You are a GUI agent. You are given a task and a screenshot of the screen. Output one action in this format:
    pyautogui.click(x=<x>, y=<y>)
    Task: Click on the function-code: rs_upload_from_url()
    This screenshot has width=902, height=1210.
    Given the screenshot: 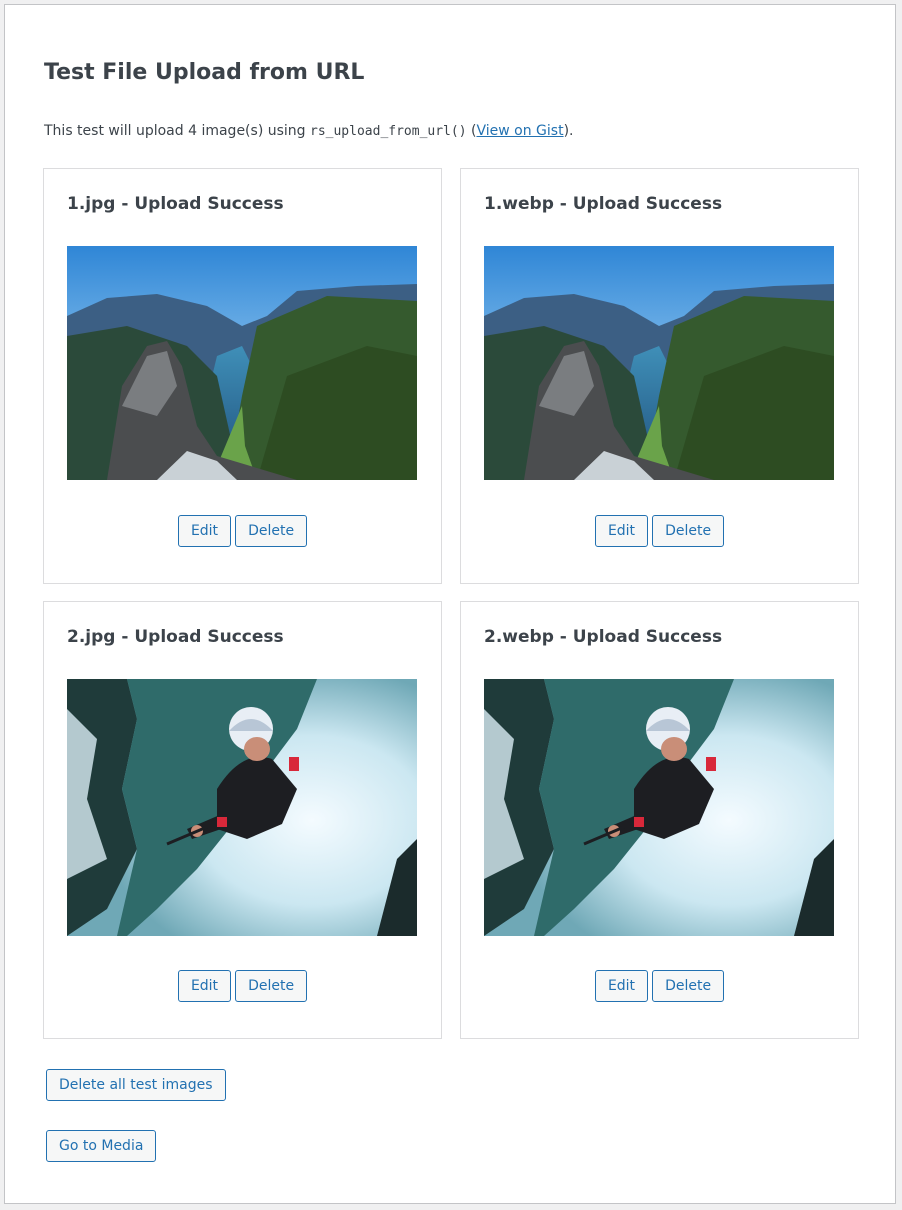 What is the action you would take?
    pyautogui.click(x=388, y=131)
    